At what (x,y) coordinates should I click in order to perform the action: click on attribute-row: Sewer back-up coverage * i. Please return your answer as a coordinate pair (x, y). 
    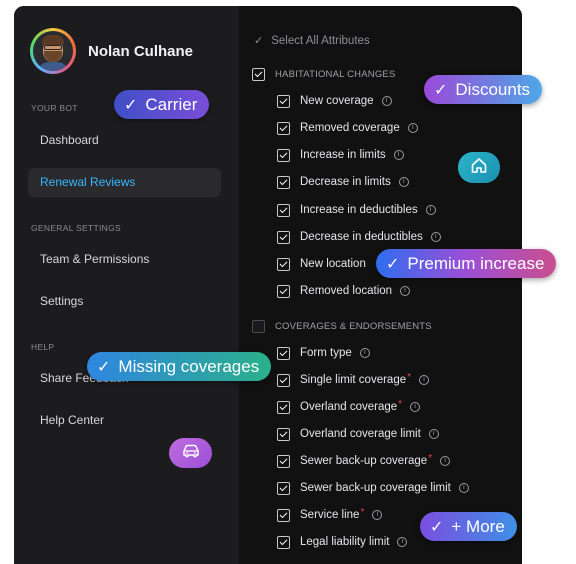
    Looking at the image, I should click on (364, 461).